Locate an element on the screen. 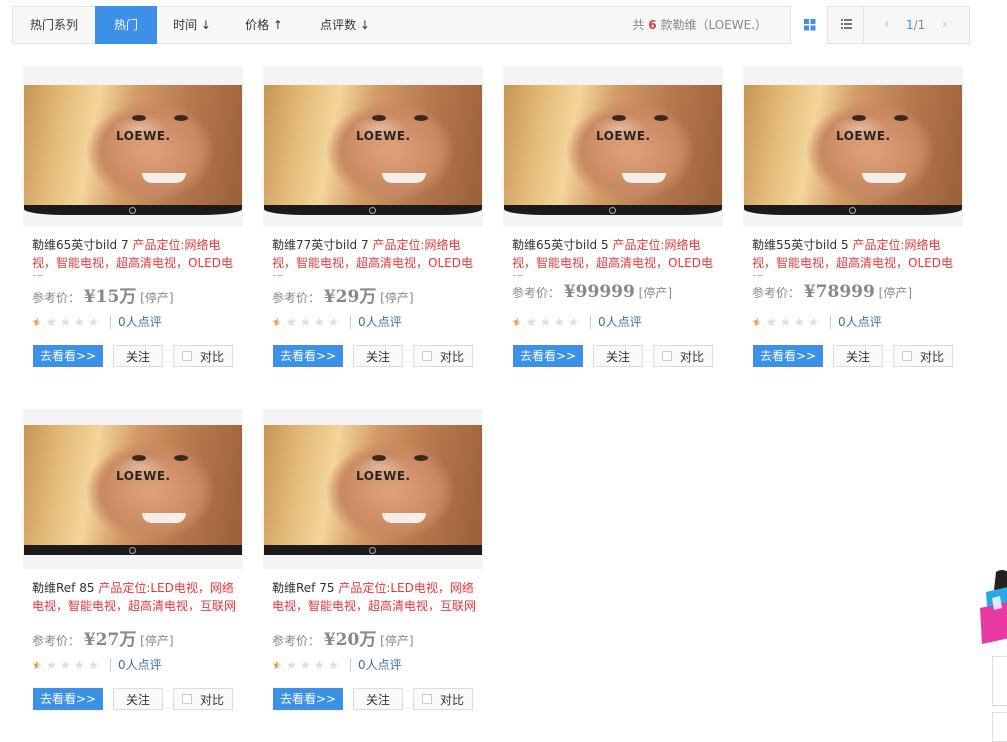  list-view-icon is located at coordinates (846, 24).